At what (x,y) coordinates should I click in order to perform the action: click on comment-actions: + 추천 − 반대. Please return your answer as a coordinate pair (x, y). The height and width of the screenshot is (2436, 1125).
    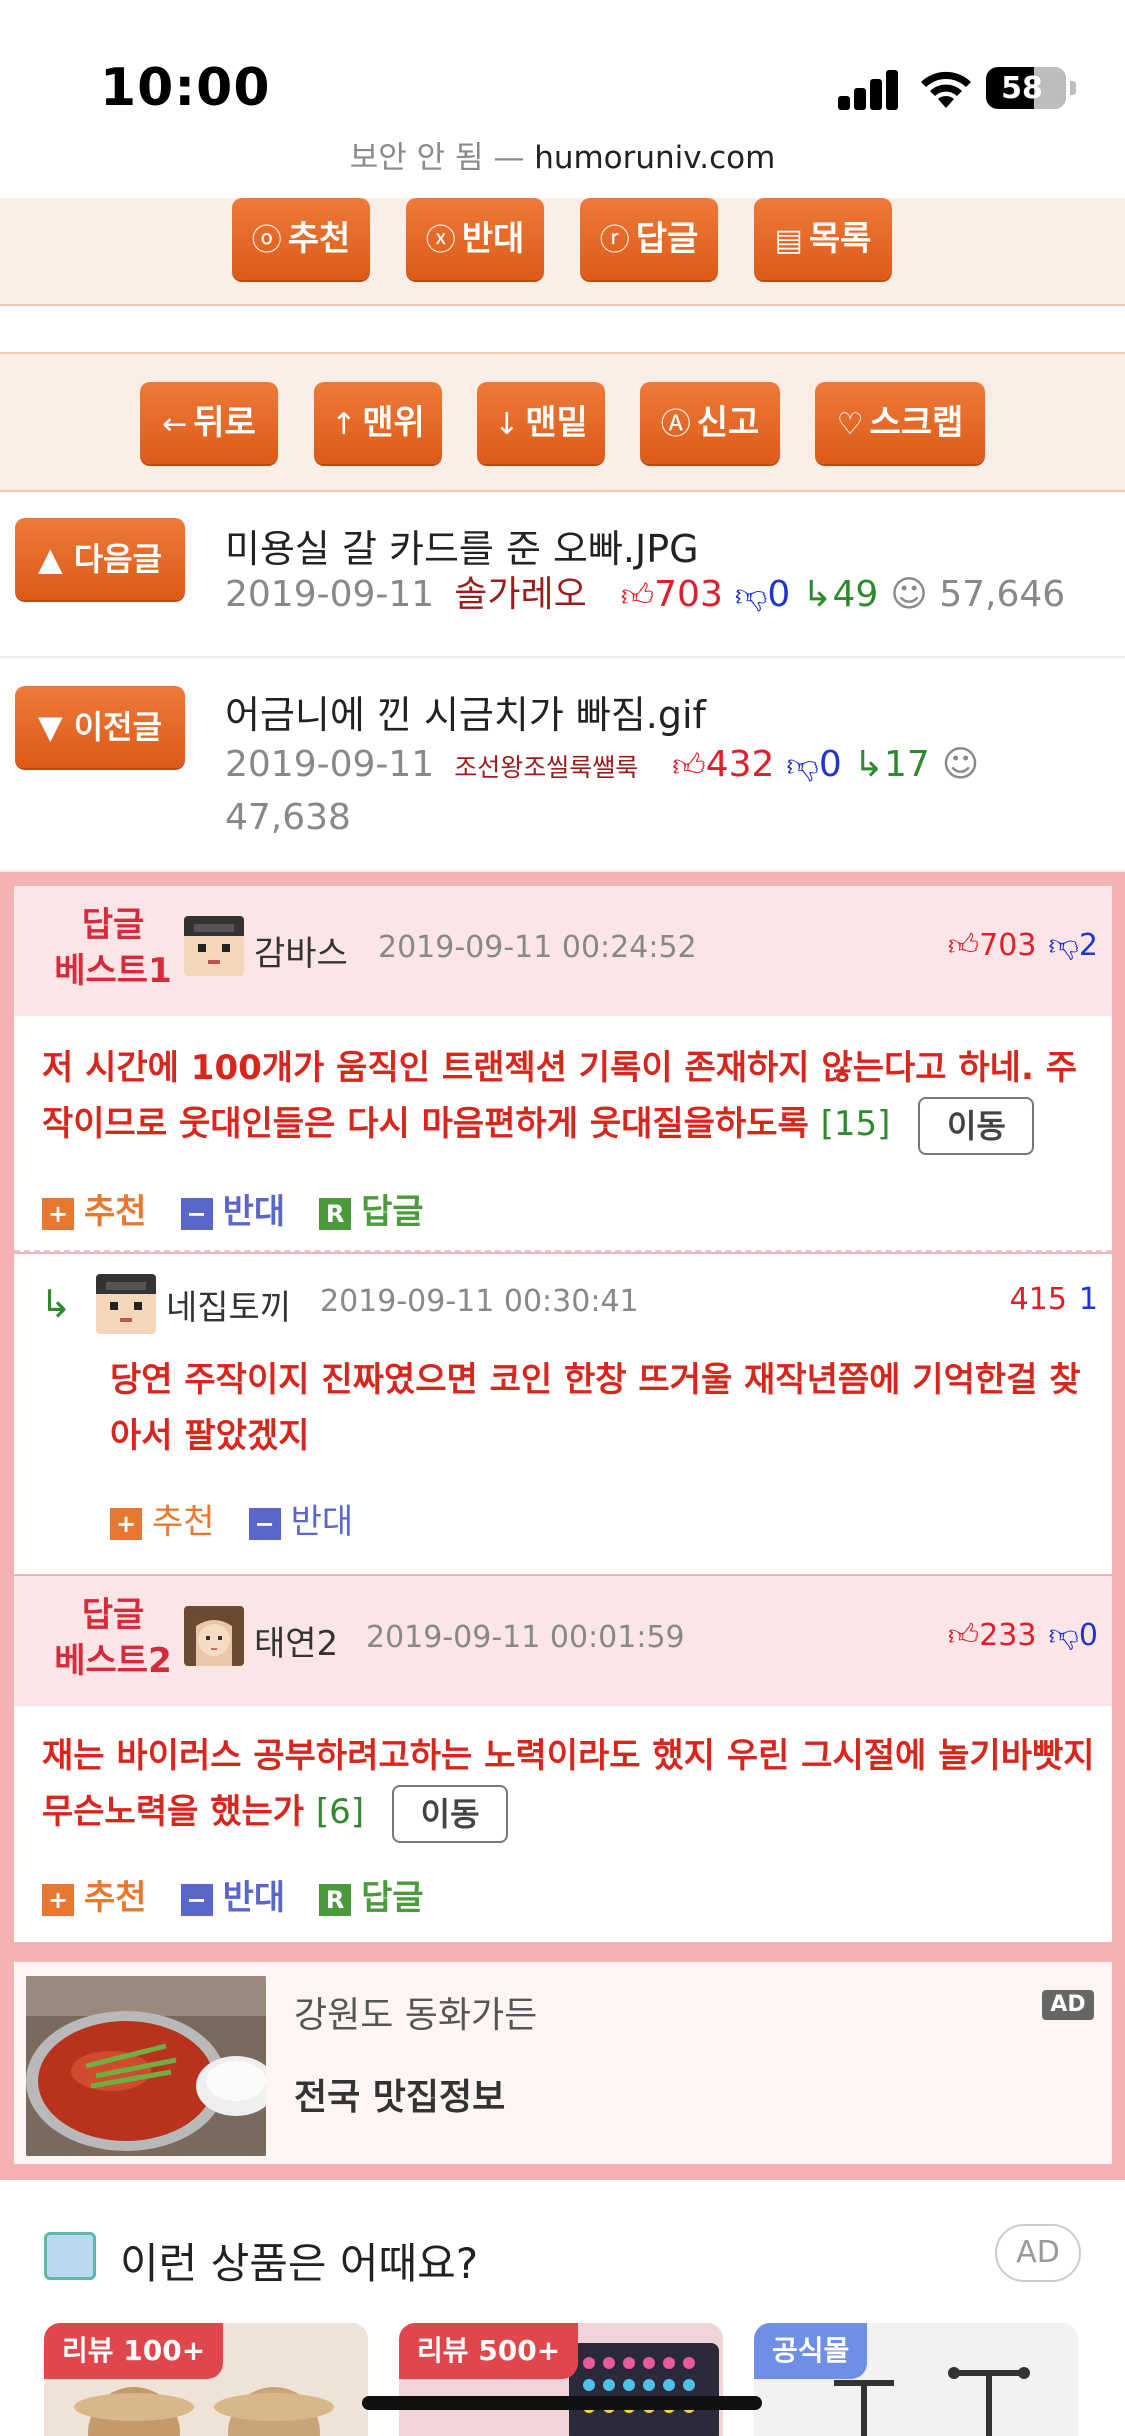
    Looking at the image, I should click on (248, 1518).